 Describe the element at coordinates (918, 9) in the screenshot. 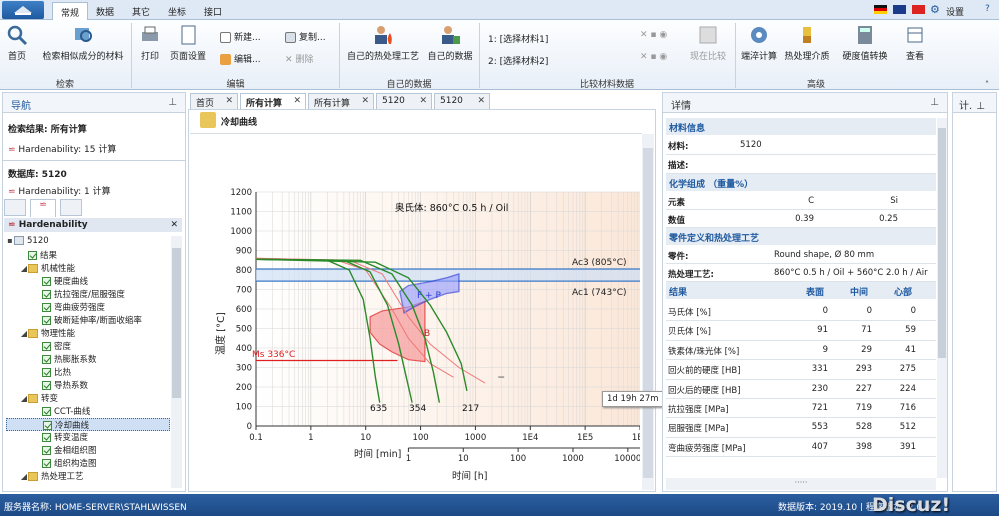

I see `flag-cn-icon` at that location.